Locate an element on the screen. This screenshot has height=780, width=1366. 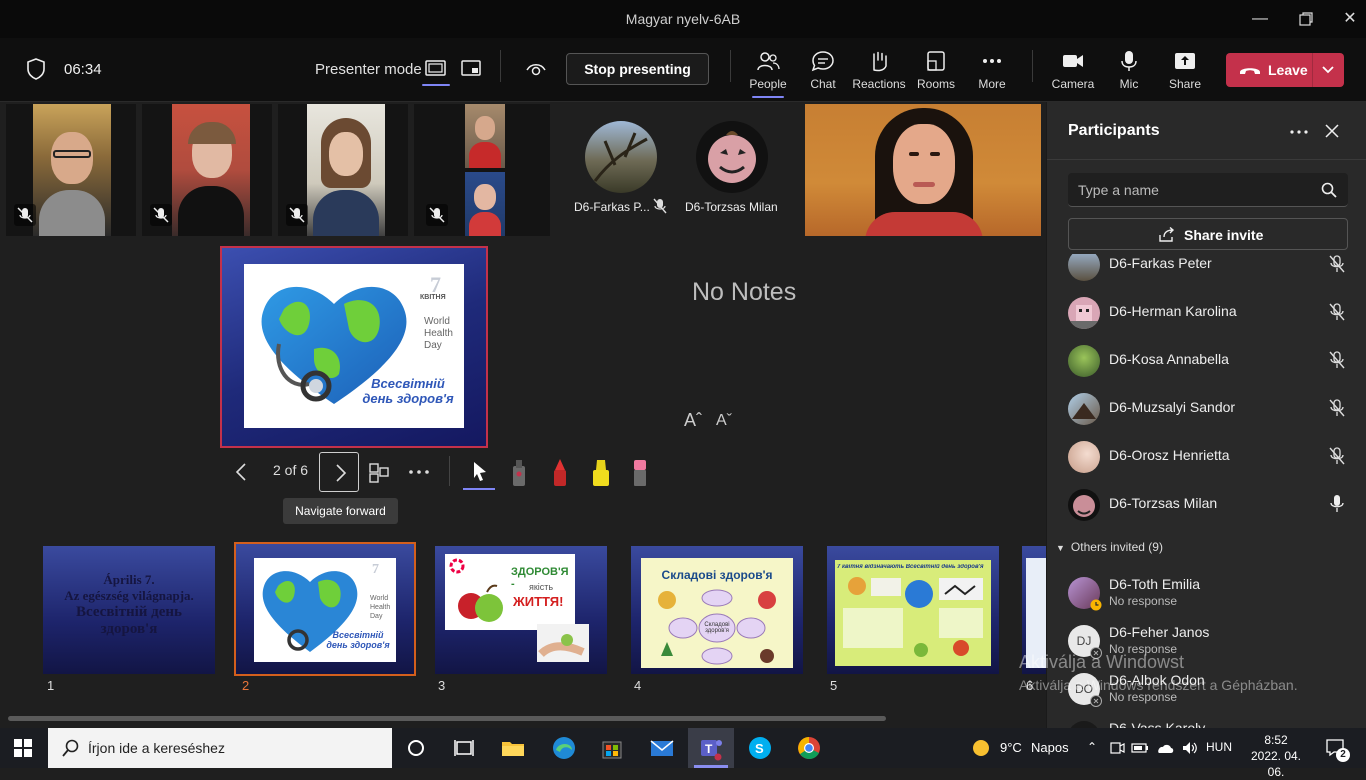
leave-button: Leave is located at coordinates (1285, 70).